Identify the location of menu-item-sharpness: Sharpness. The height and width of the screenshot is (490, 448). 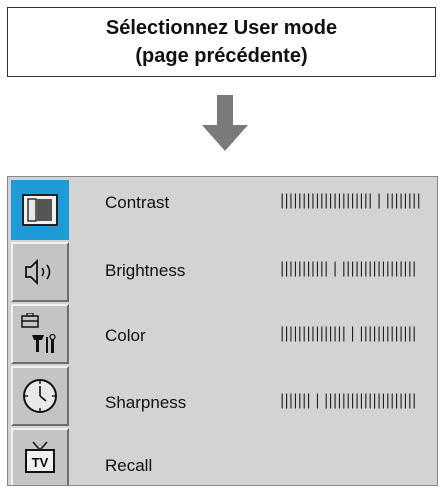
(145, 403).